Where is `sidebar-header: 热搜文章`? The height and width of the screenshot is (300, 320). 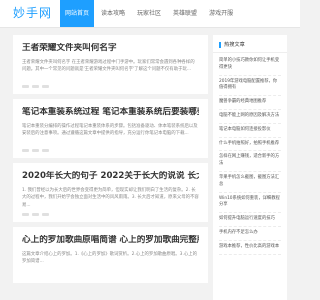 sidebar-header: 热搜文章 is located at coordinates (250, 44).